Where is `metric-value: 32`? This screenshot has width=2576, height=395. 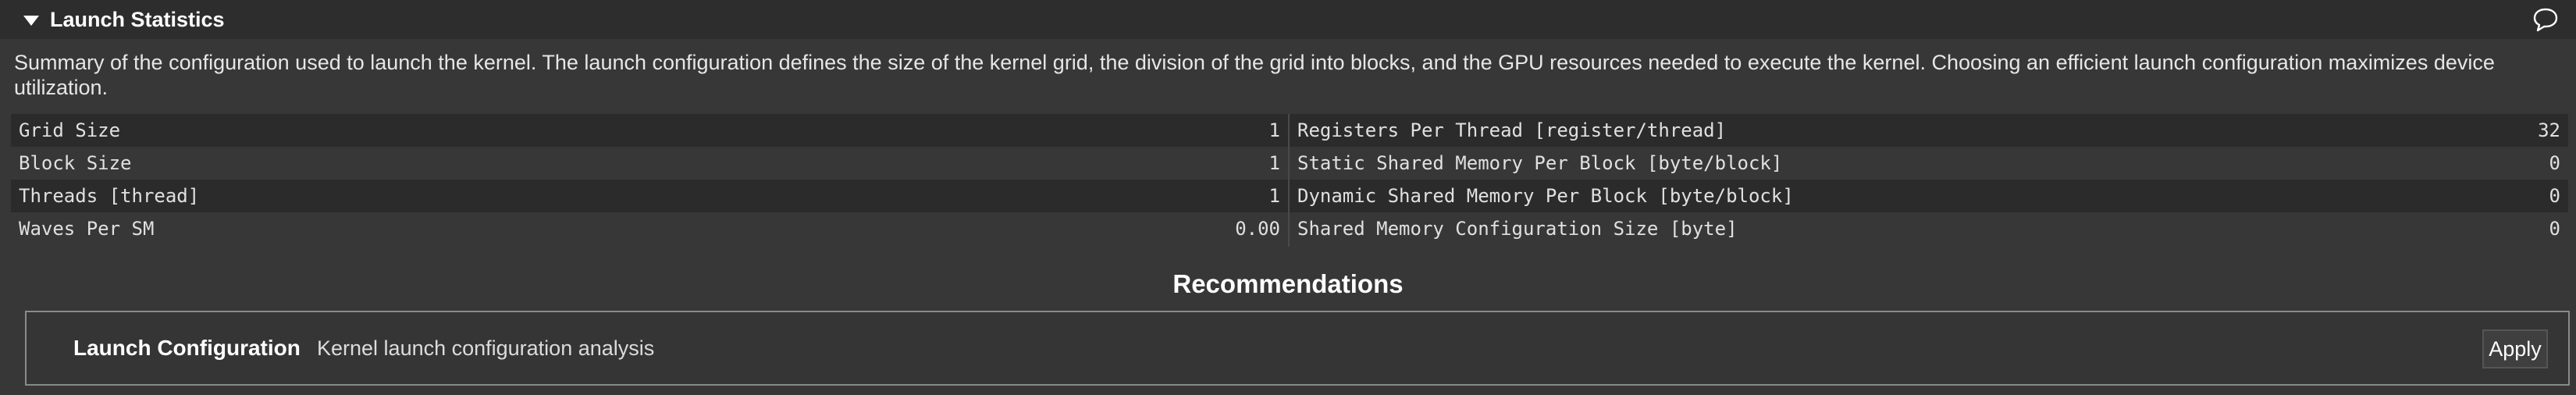
metric-value: 32 is located at coordinates (2549, 130).